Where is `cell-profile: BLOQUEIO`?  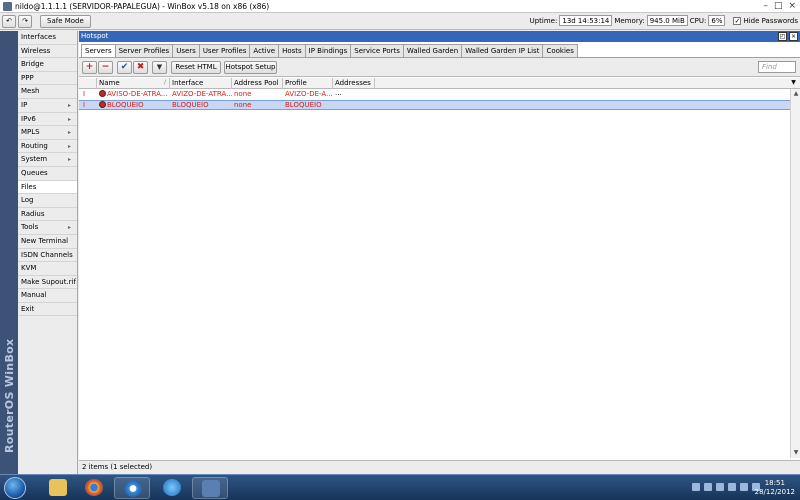
cell-profile: BLOQUEIO is located at coordinates (308, 106).